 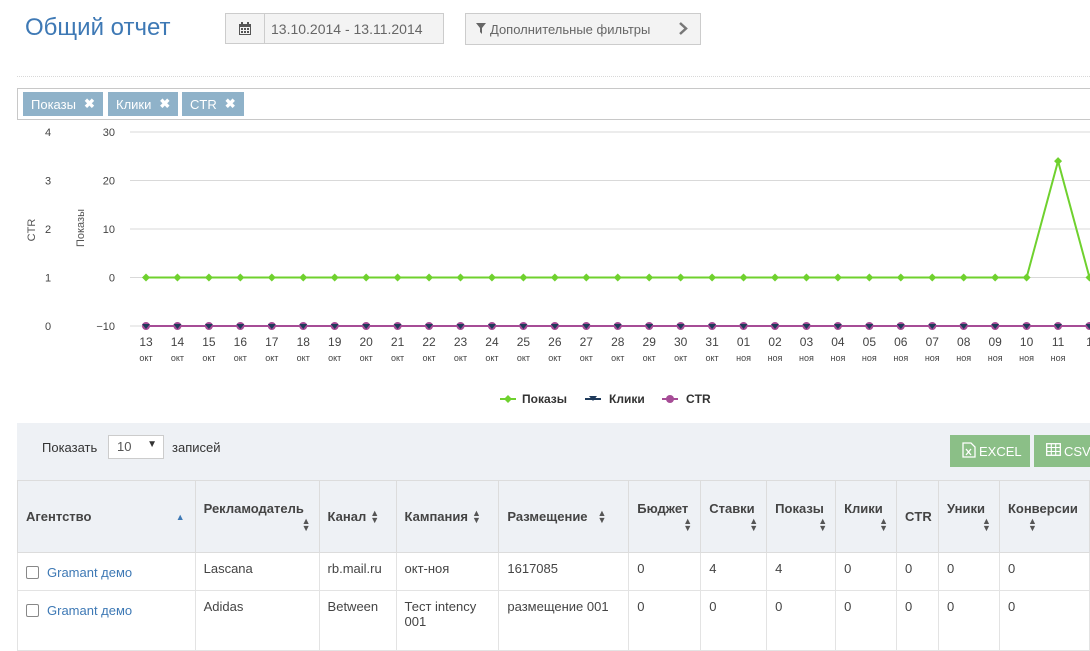 What do you see at coordinates (357, 517) in the screenshot?
I see `column-header-channel: Канал▲▼` at bounding box center [357, 517].